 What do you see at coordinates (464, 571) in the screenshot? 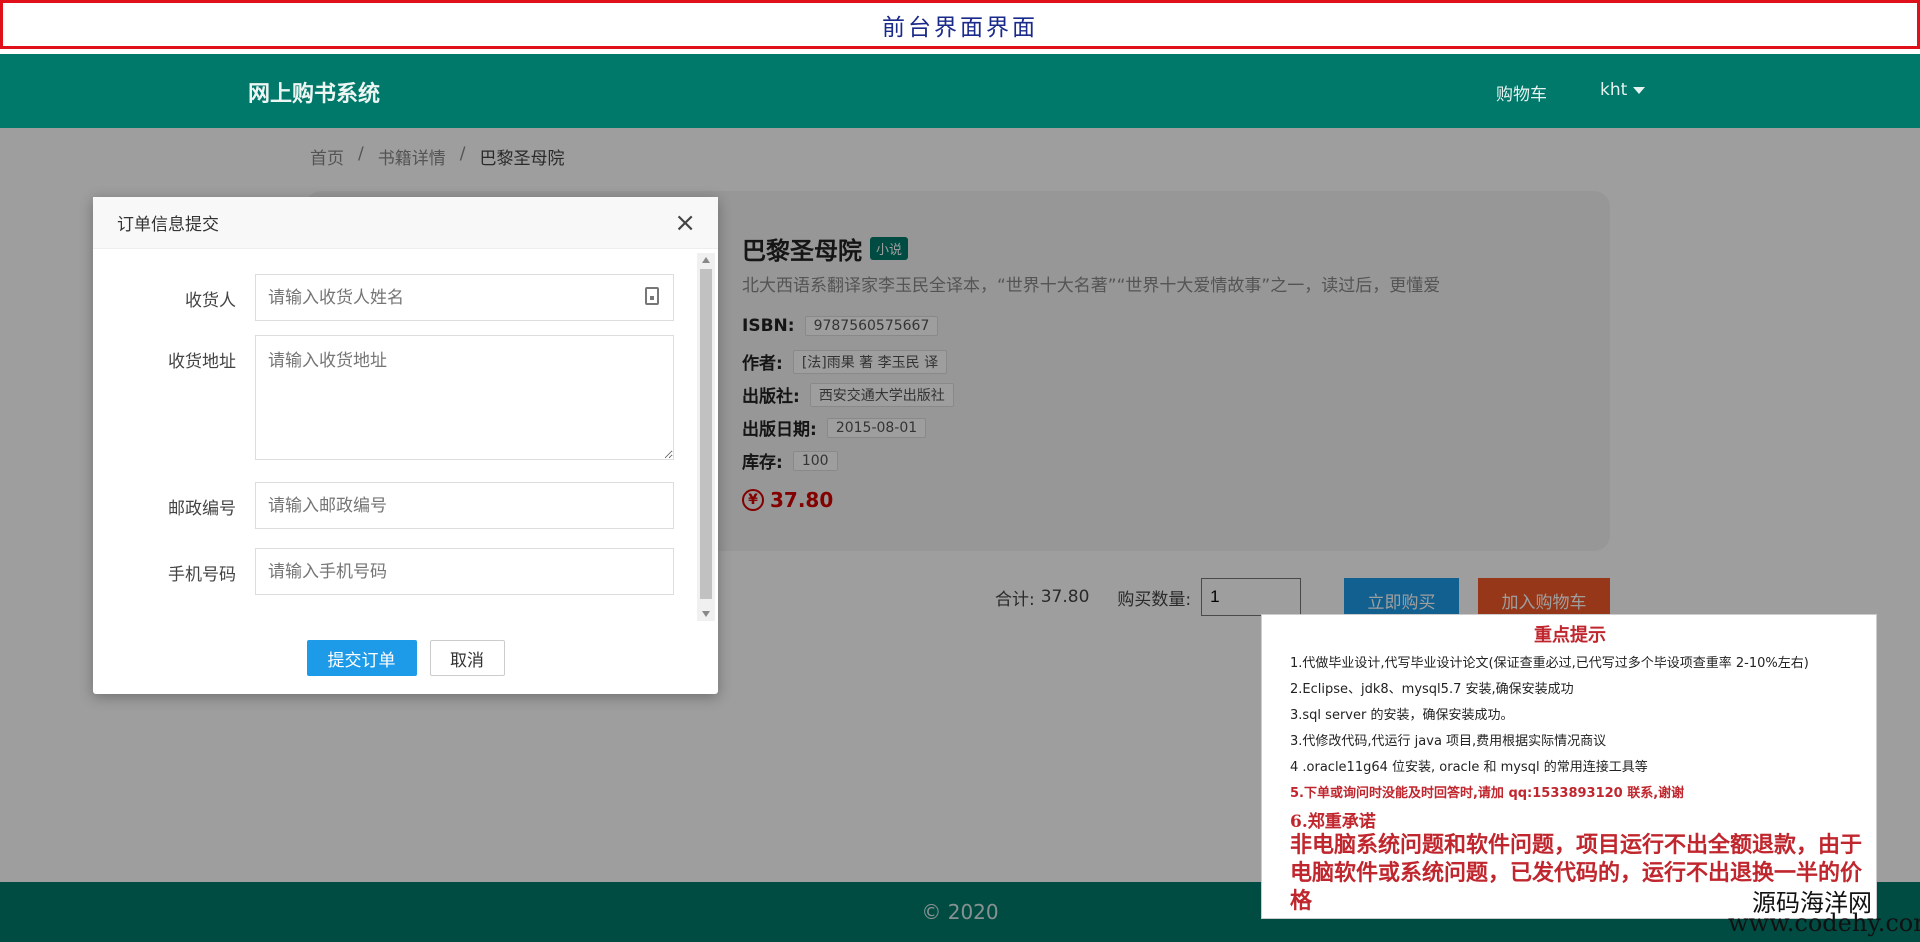
I see `phone-input` at bounding box center [464, 571].